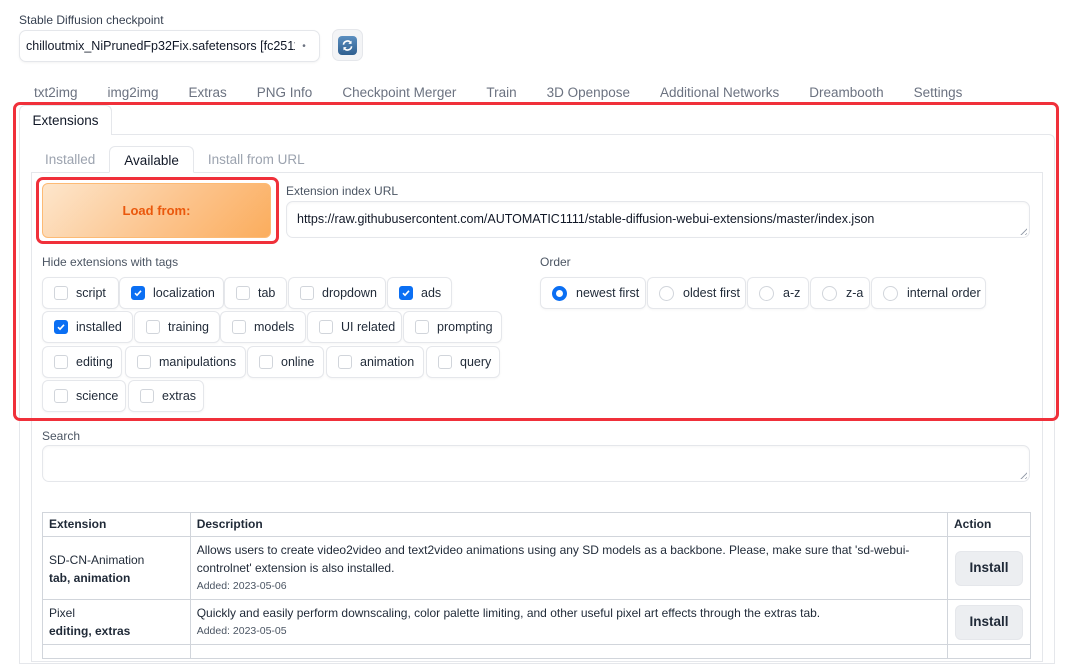 Image resolution: width=1073 pixels, height=664 pixels. Describe the element at coordinates (56, 93) in the screenshot. I see `tab-txt2img: txt2img` at that location.